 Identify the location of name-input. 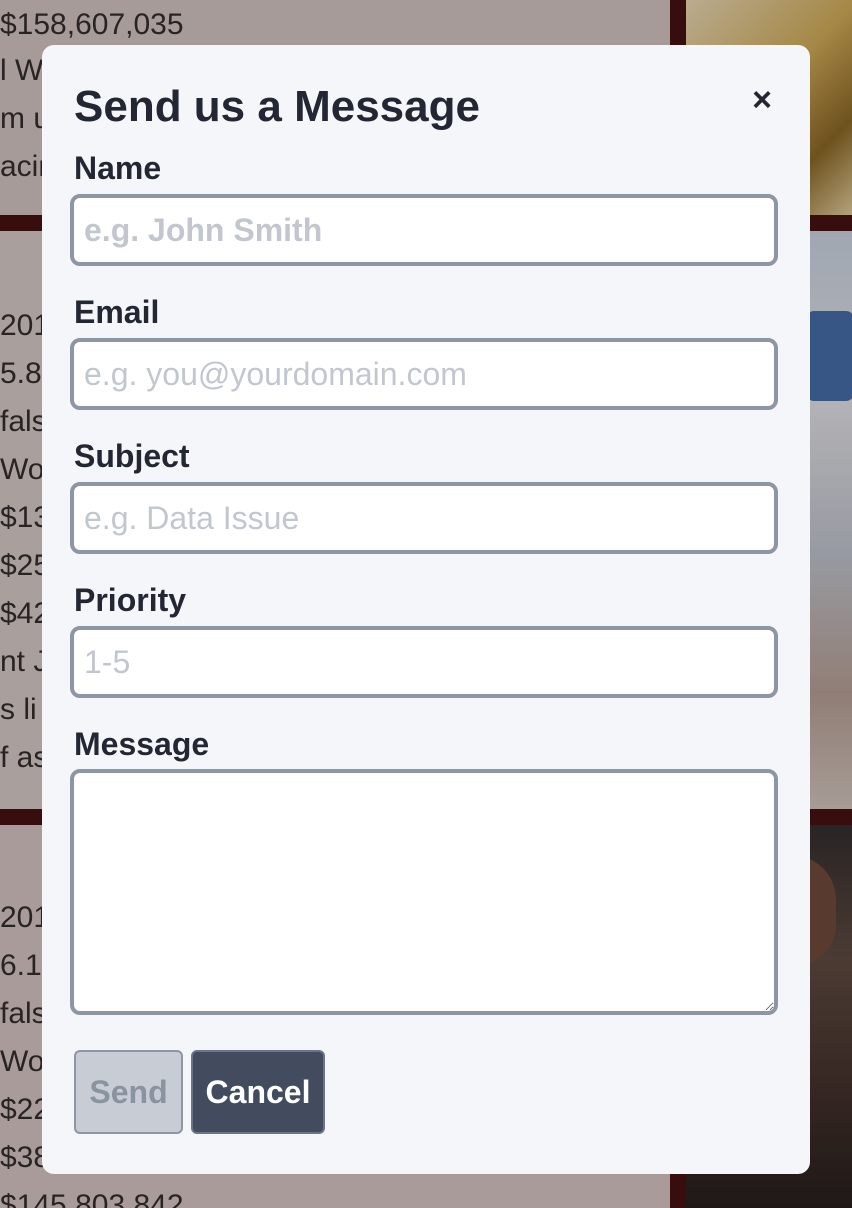
(424, 230).